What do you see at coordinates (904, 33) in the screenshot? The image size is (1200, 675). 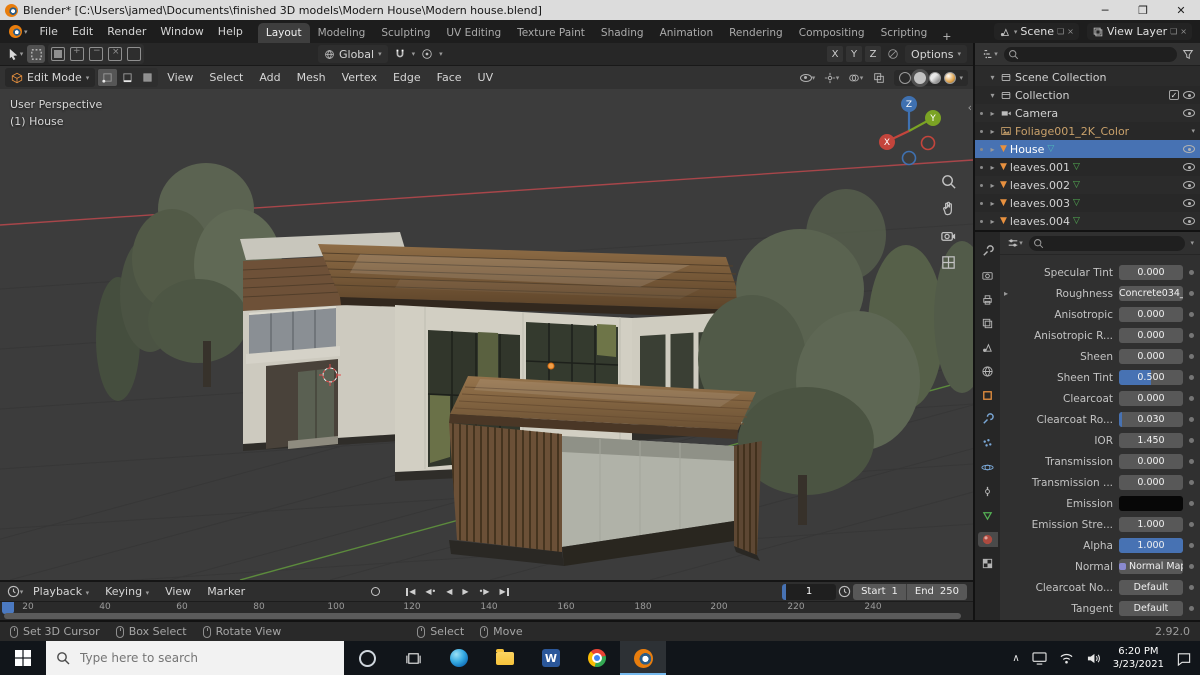 I see `workspace-tab-scripting: Scripting` at bounding box center [904, 33].